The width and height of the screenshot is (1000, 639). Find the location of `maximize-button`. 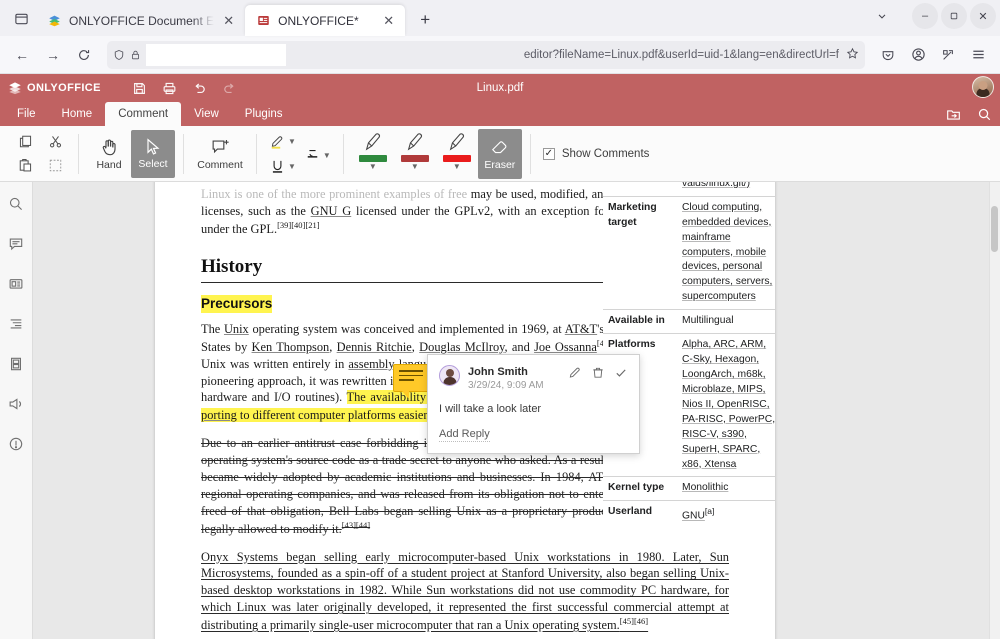

maximize-button is located at coordinates (954, 16).